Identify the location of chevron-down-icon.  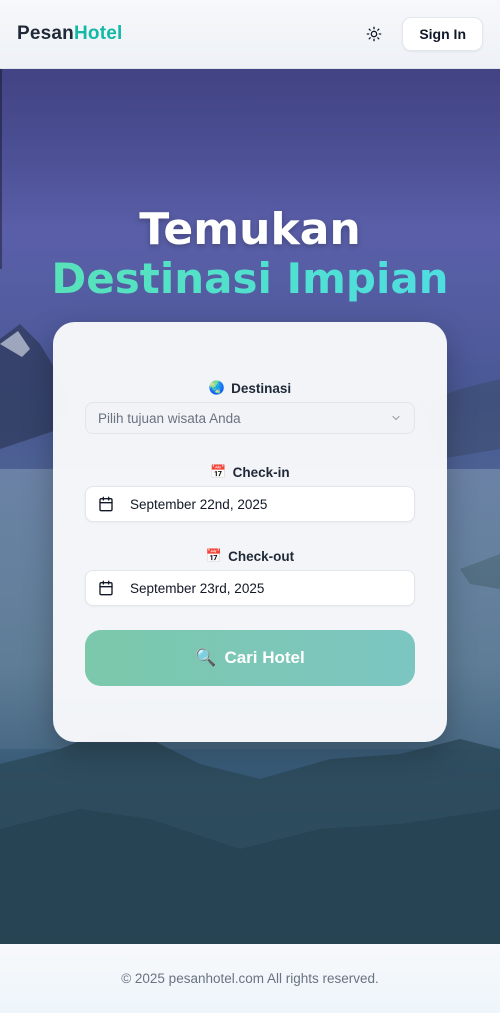
(396, 418).